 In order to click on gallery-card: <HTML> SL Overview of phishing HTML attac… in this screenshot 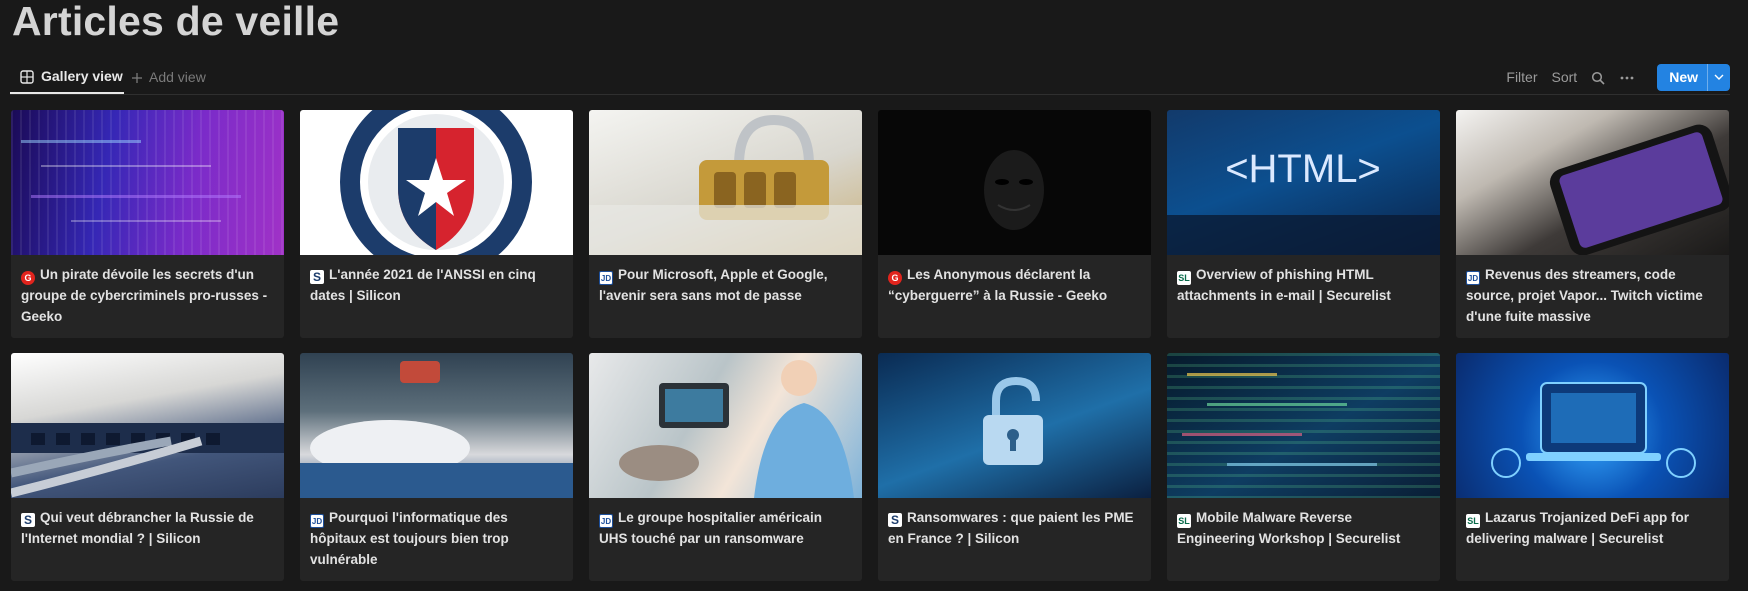, I will do `click(1303, 224)`.